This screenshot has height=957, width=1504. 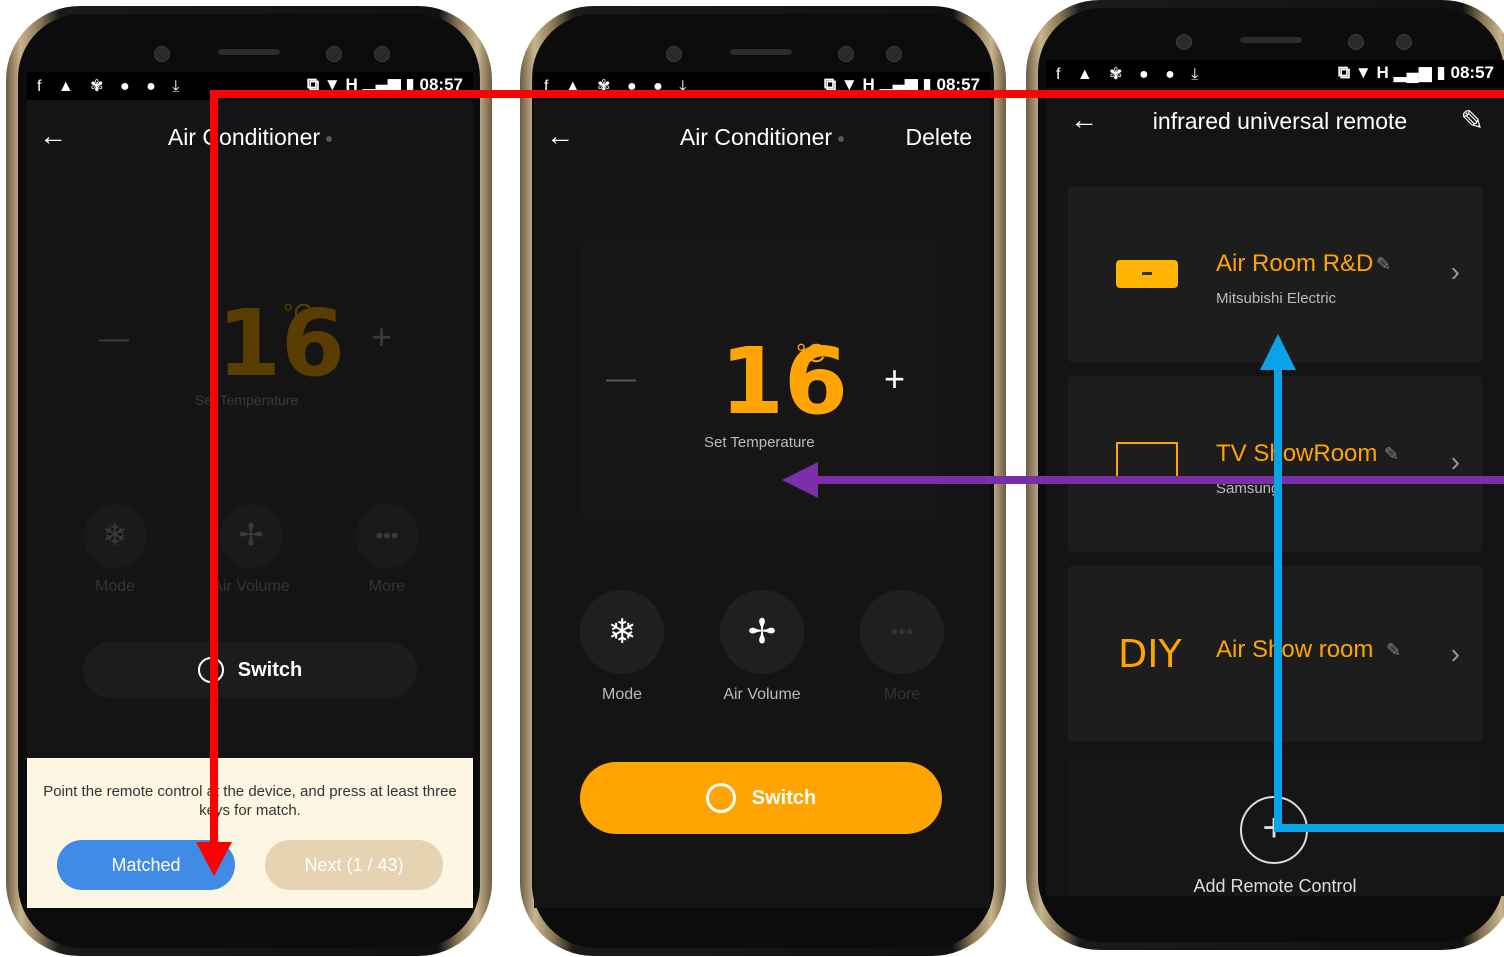 What do you see at coordinates (560, 136) in the screenshot?
I see `back-arrow-icon: ←` at bounding box center [560, 136].